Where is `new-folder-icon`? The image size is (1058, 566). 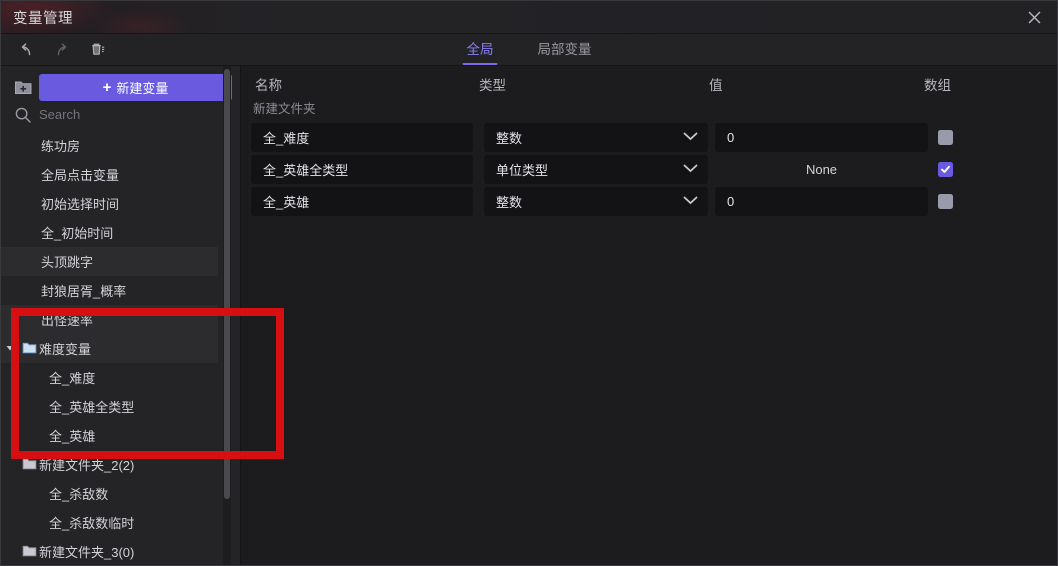 new-folder-icon is located at coordinates (23, 87).